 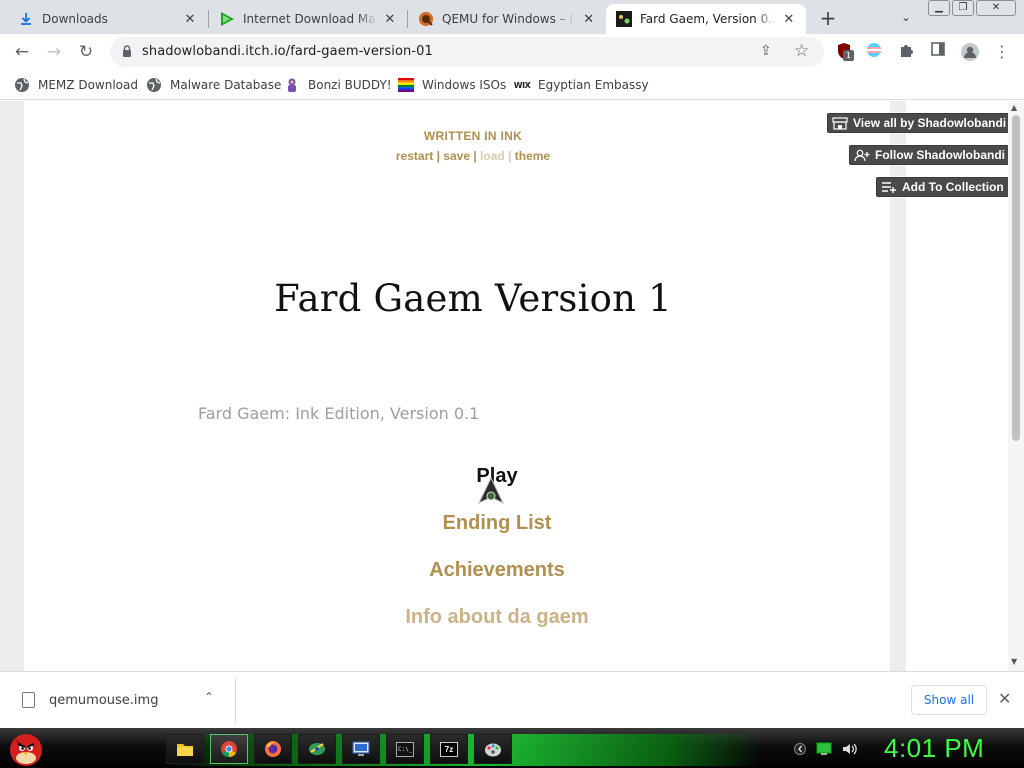 I want to click on button-label: Follow Shadowlobandi, so click(x=940, y=155).